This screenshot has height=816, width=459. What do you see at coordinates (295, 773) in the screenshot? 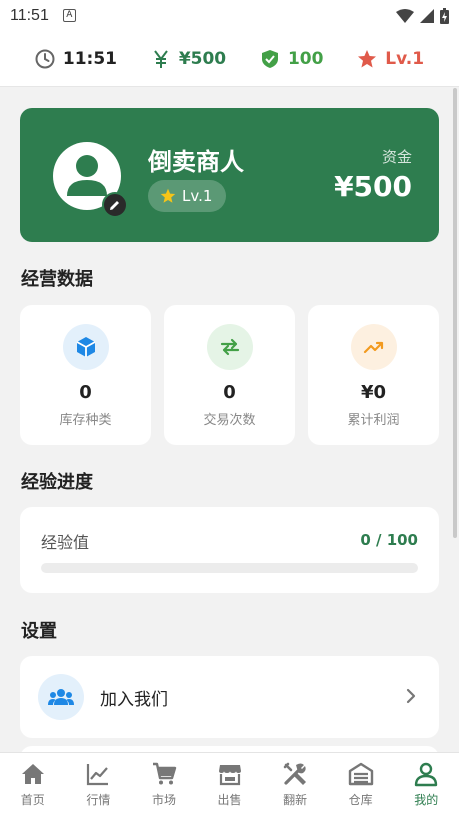
I see `tools-icon` at bounding box center [295, 773].